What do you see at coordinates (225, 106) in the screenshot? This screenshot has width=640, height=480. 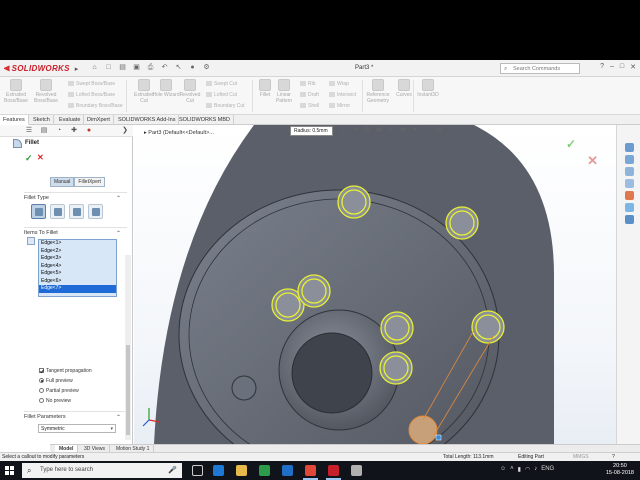 I see `boundary-cut-button: Boundary Cut` at bounding box center [225, 106].